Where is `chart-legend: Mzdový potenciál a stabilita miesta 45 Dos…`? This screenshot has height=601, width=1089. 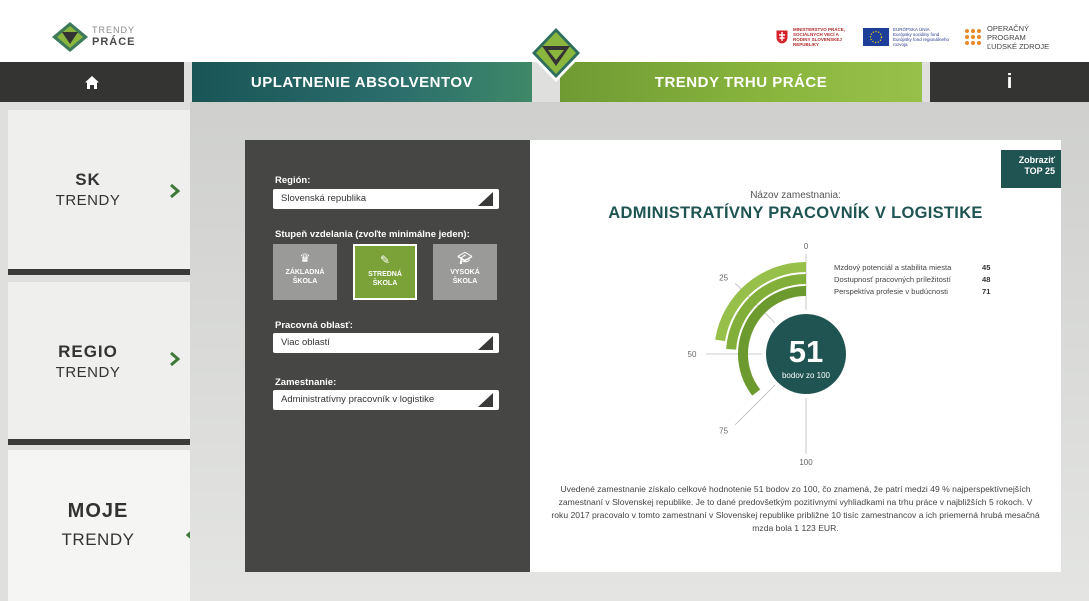 chart-legend: Mzdový potenciál a stabilita miesta 45 Dos… is located at coordinates (912, 279).